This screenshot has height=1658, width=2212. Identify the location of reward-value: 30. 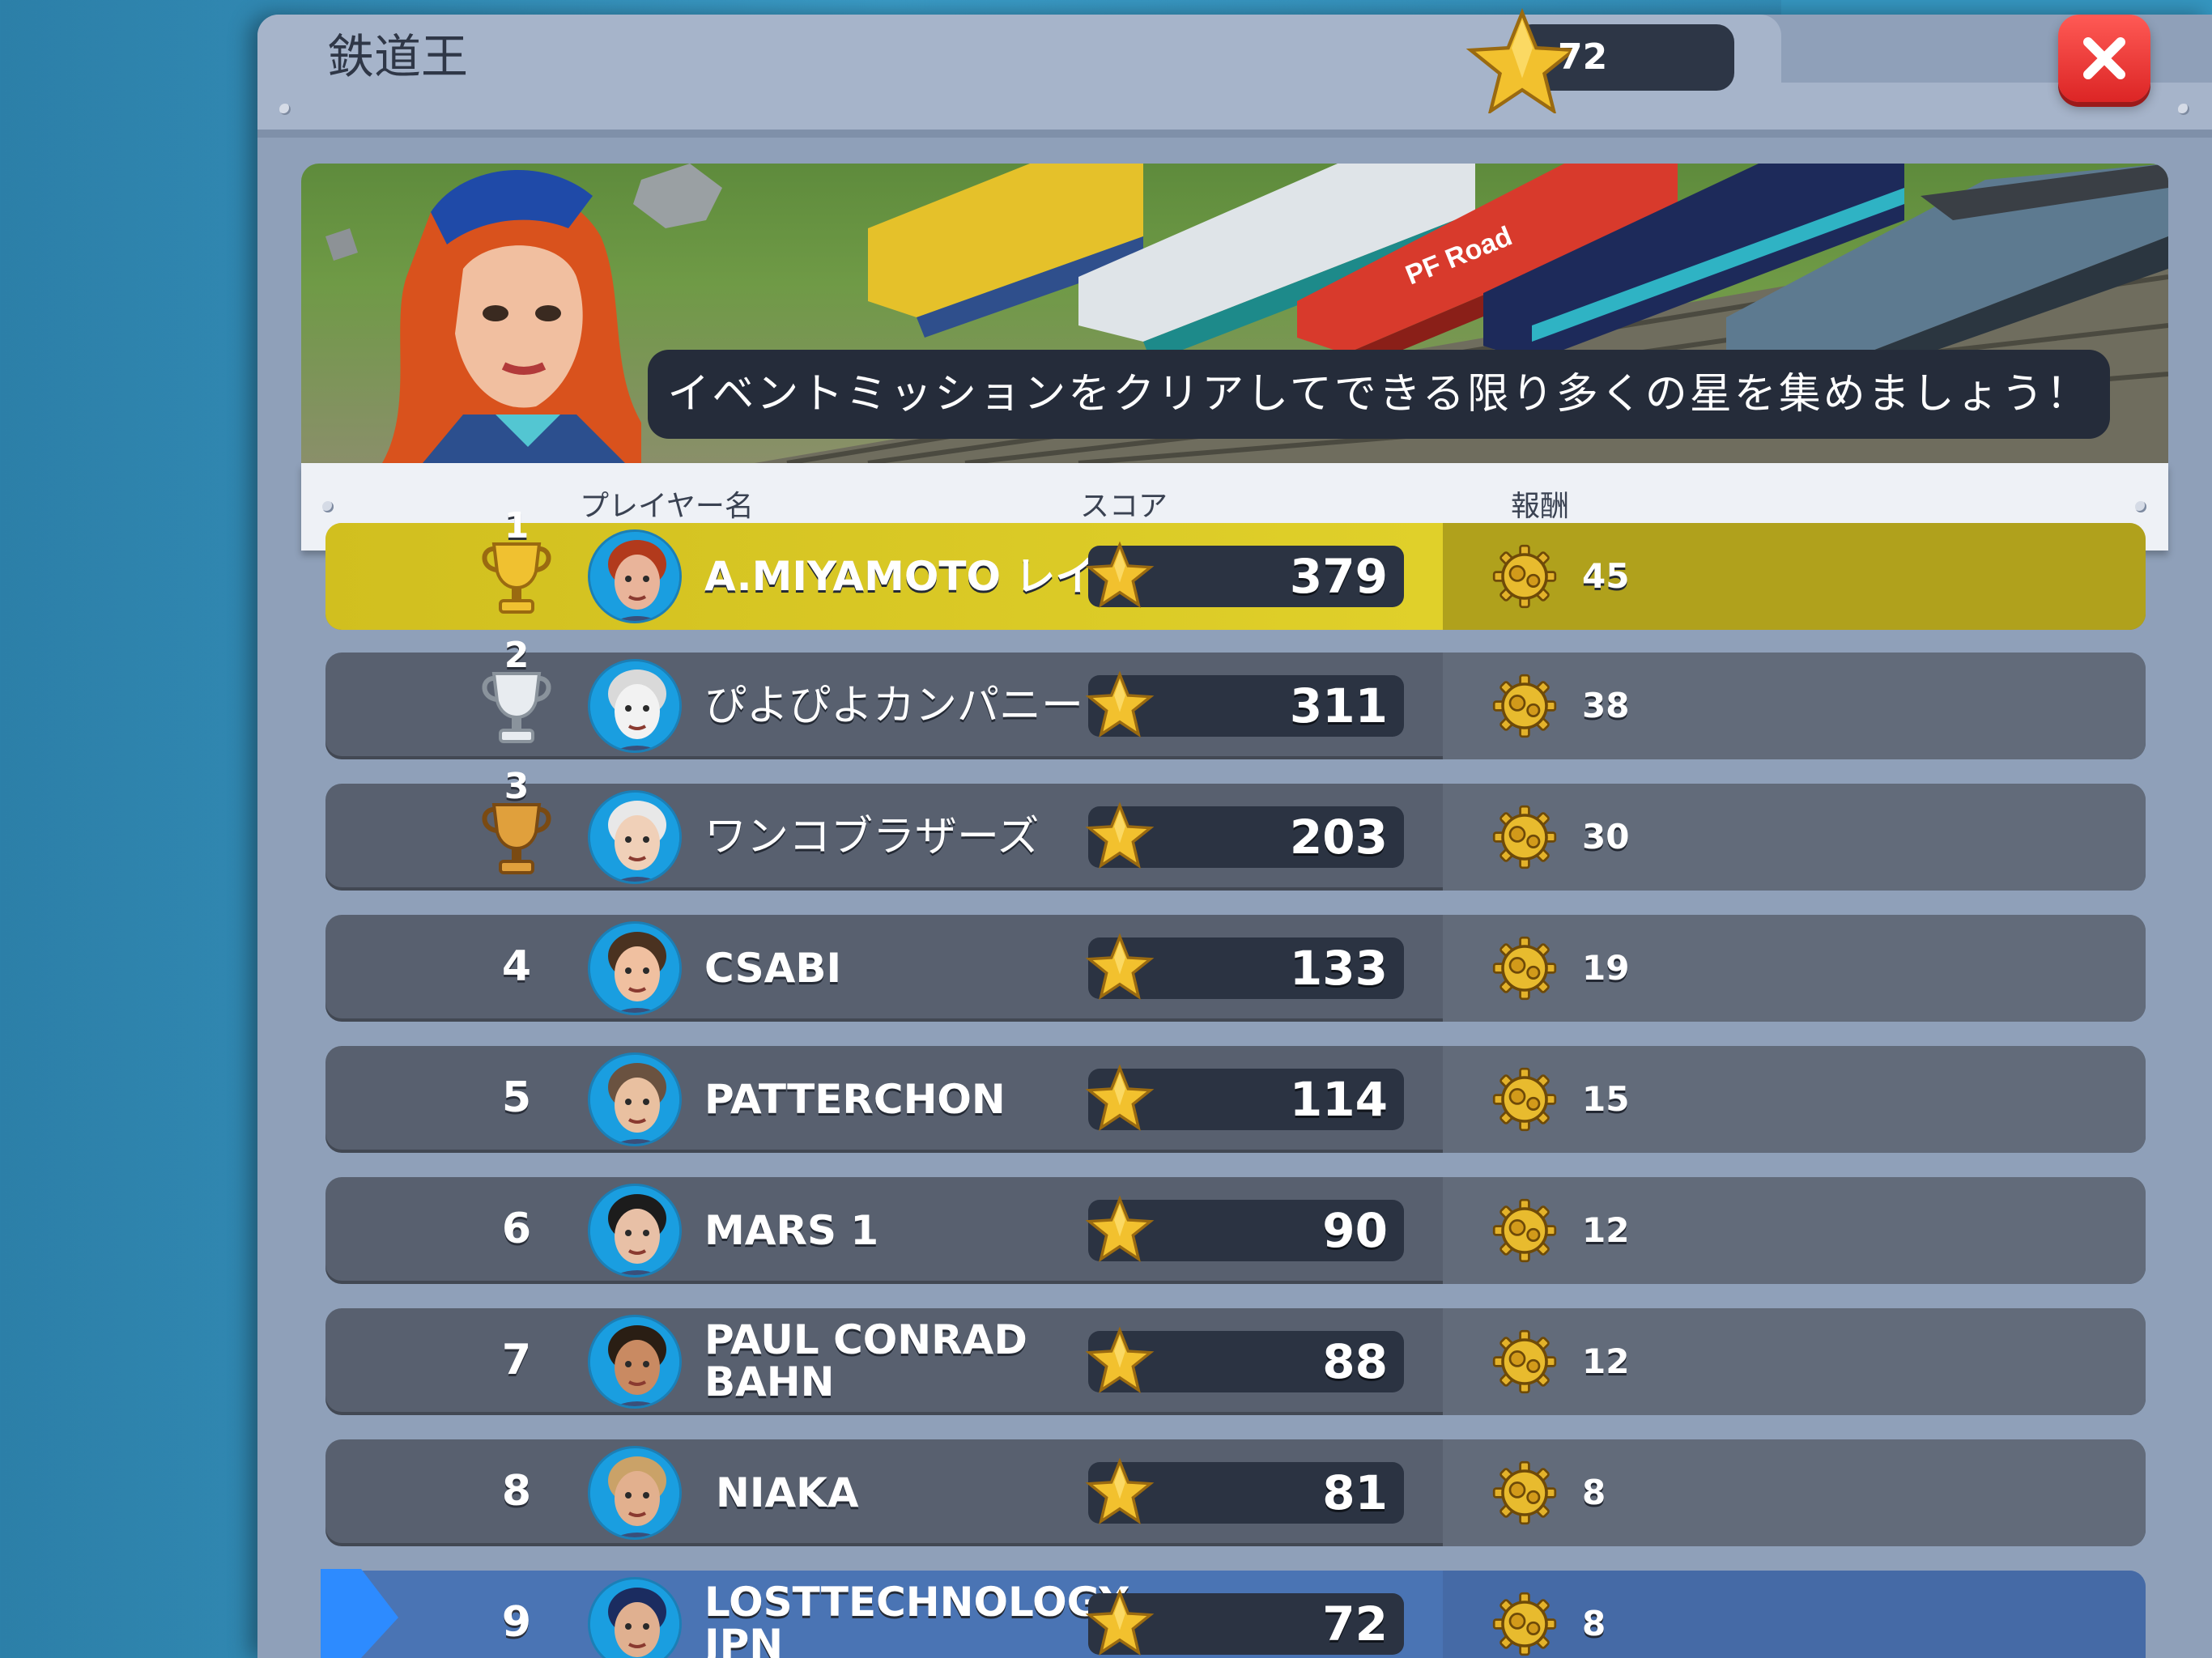
(1606, 837).